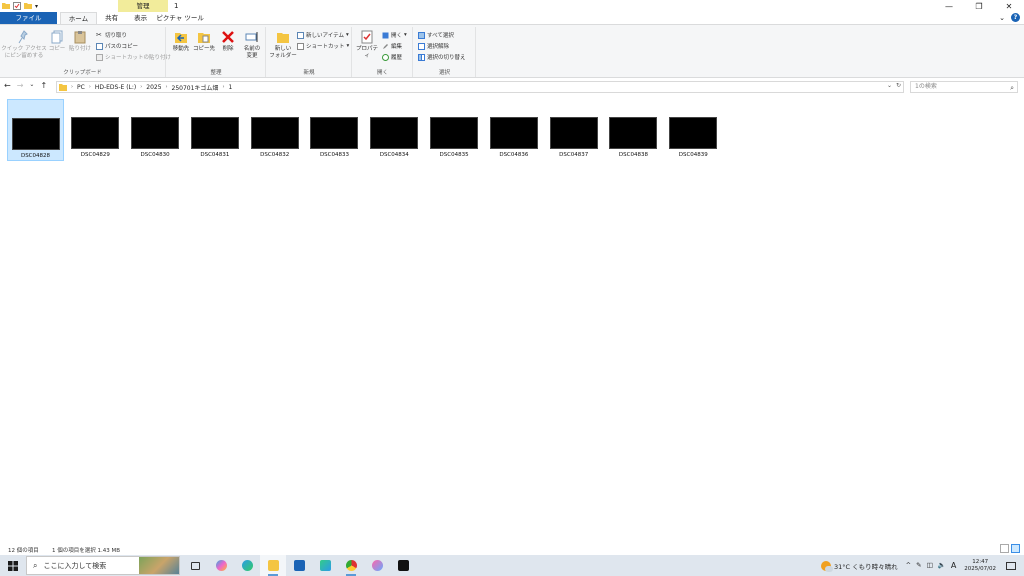 The height and width of the screenshot is (576, 1024). Describe the element at coordinates (392, 57) in the screenshot. I see `history-button: 履歴` at that location.